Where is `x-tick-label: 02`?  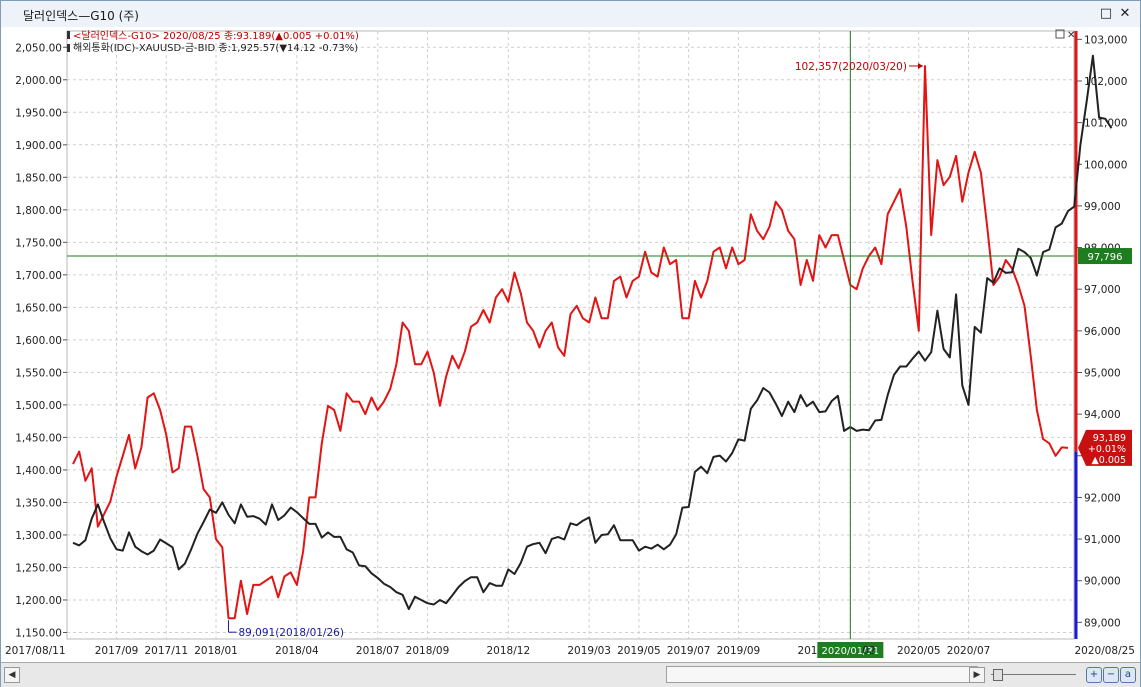
x-tick-label: 02 is located at coordinates (868, 651).